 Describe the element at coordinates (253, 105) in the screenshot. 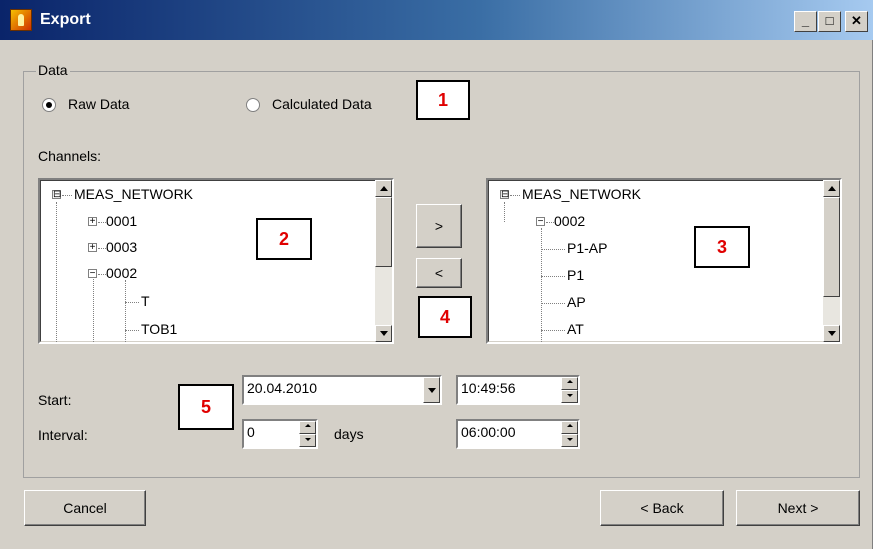

I see `calculated-data-radio` at that location.